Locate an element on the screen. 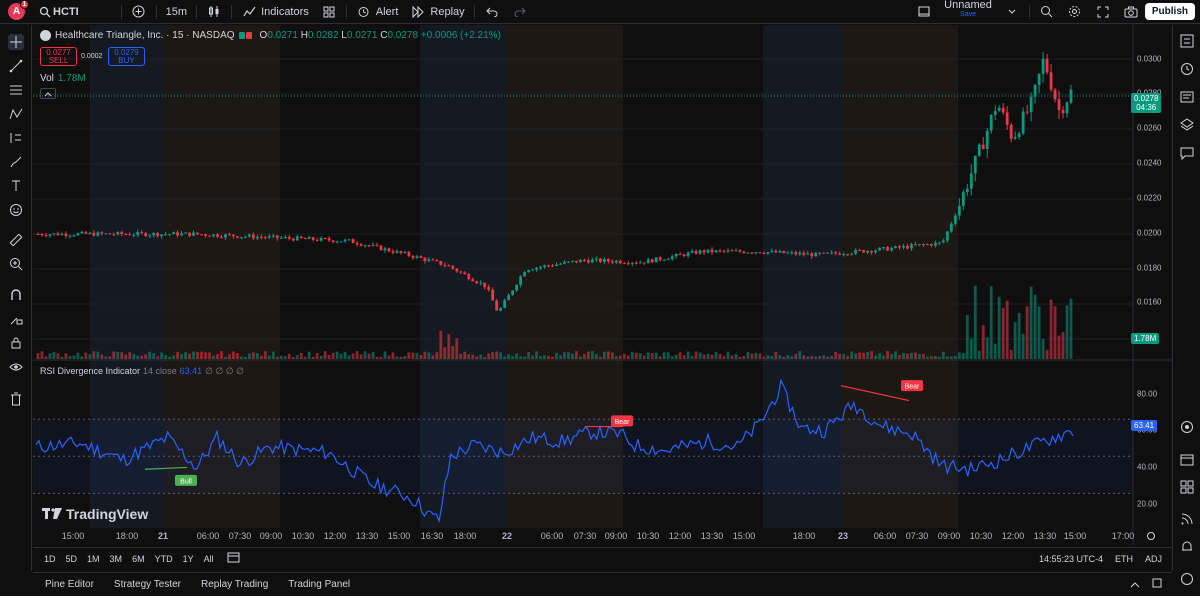  range-1y: 1Y is located at coordinates (188, 559).